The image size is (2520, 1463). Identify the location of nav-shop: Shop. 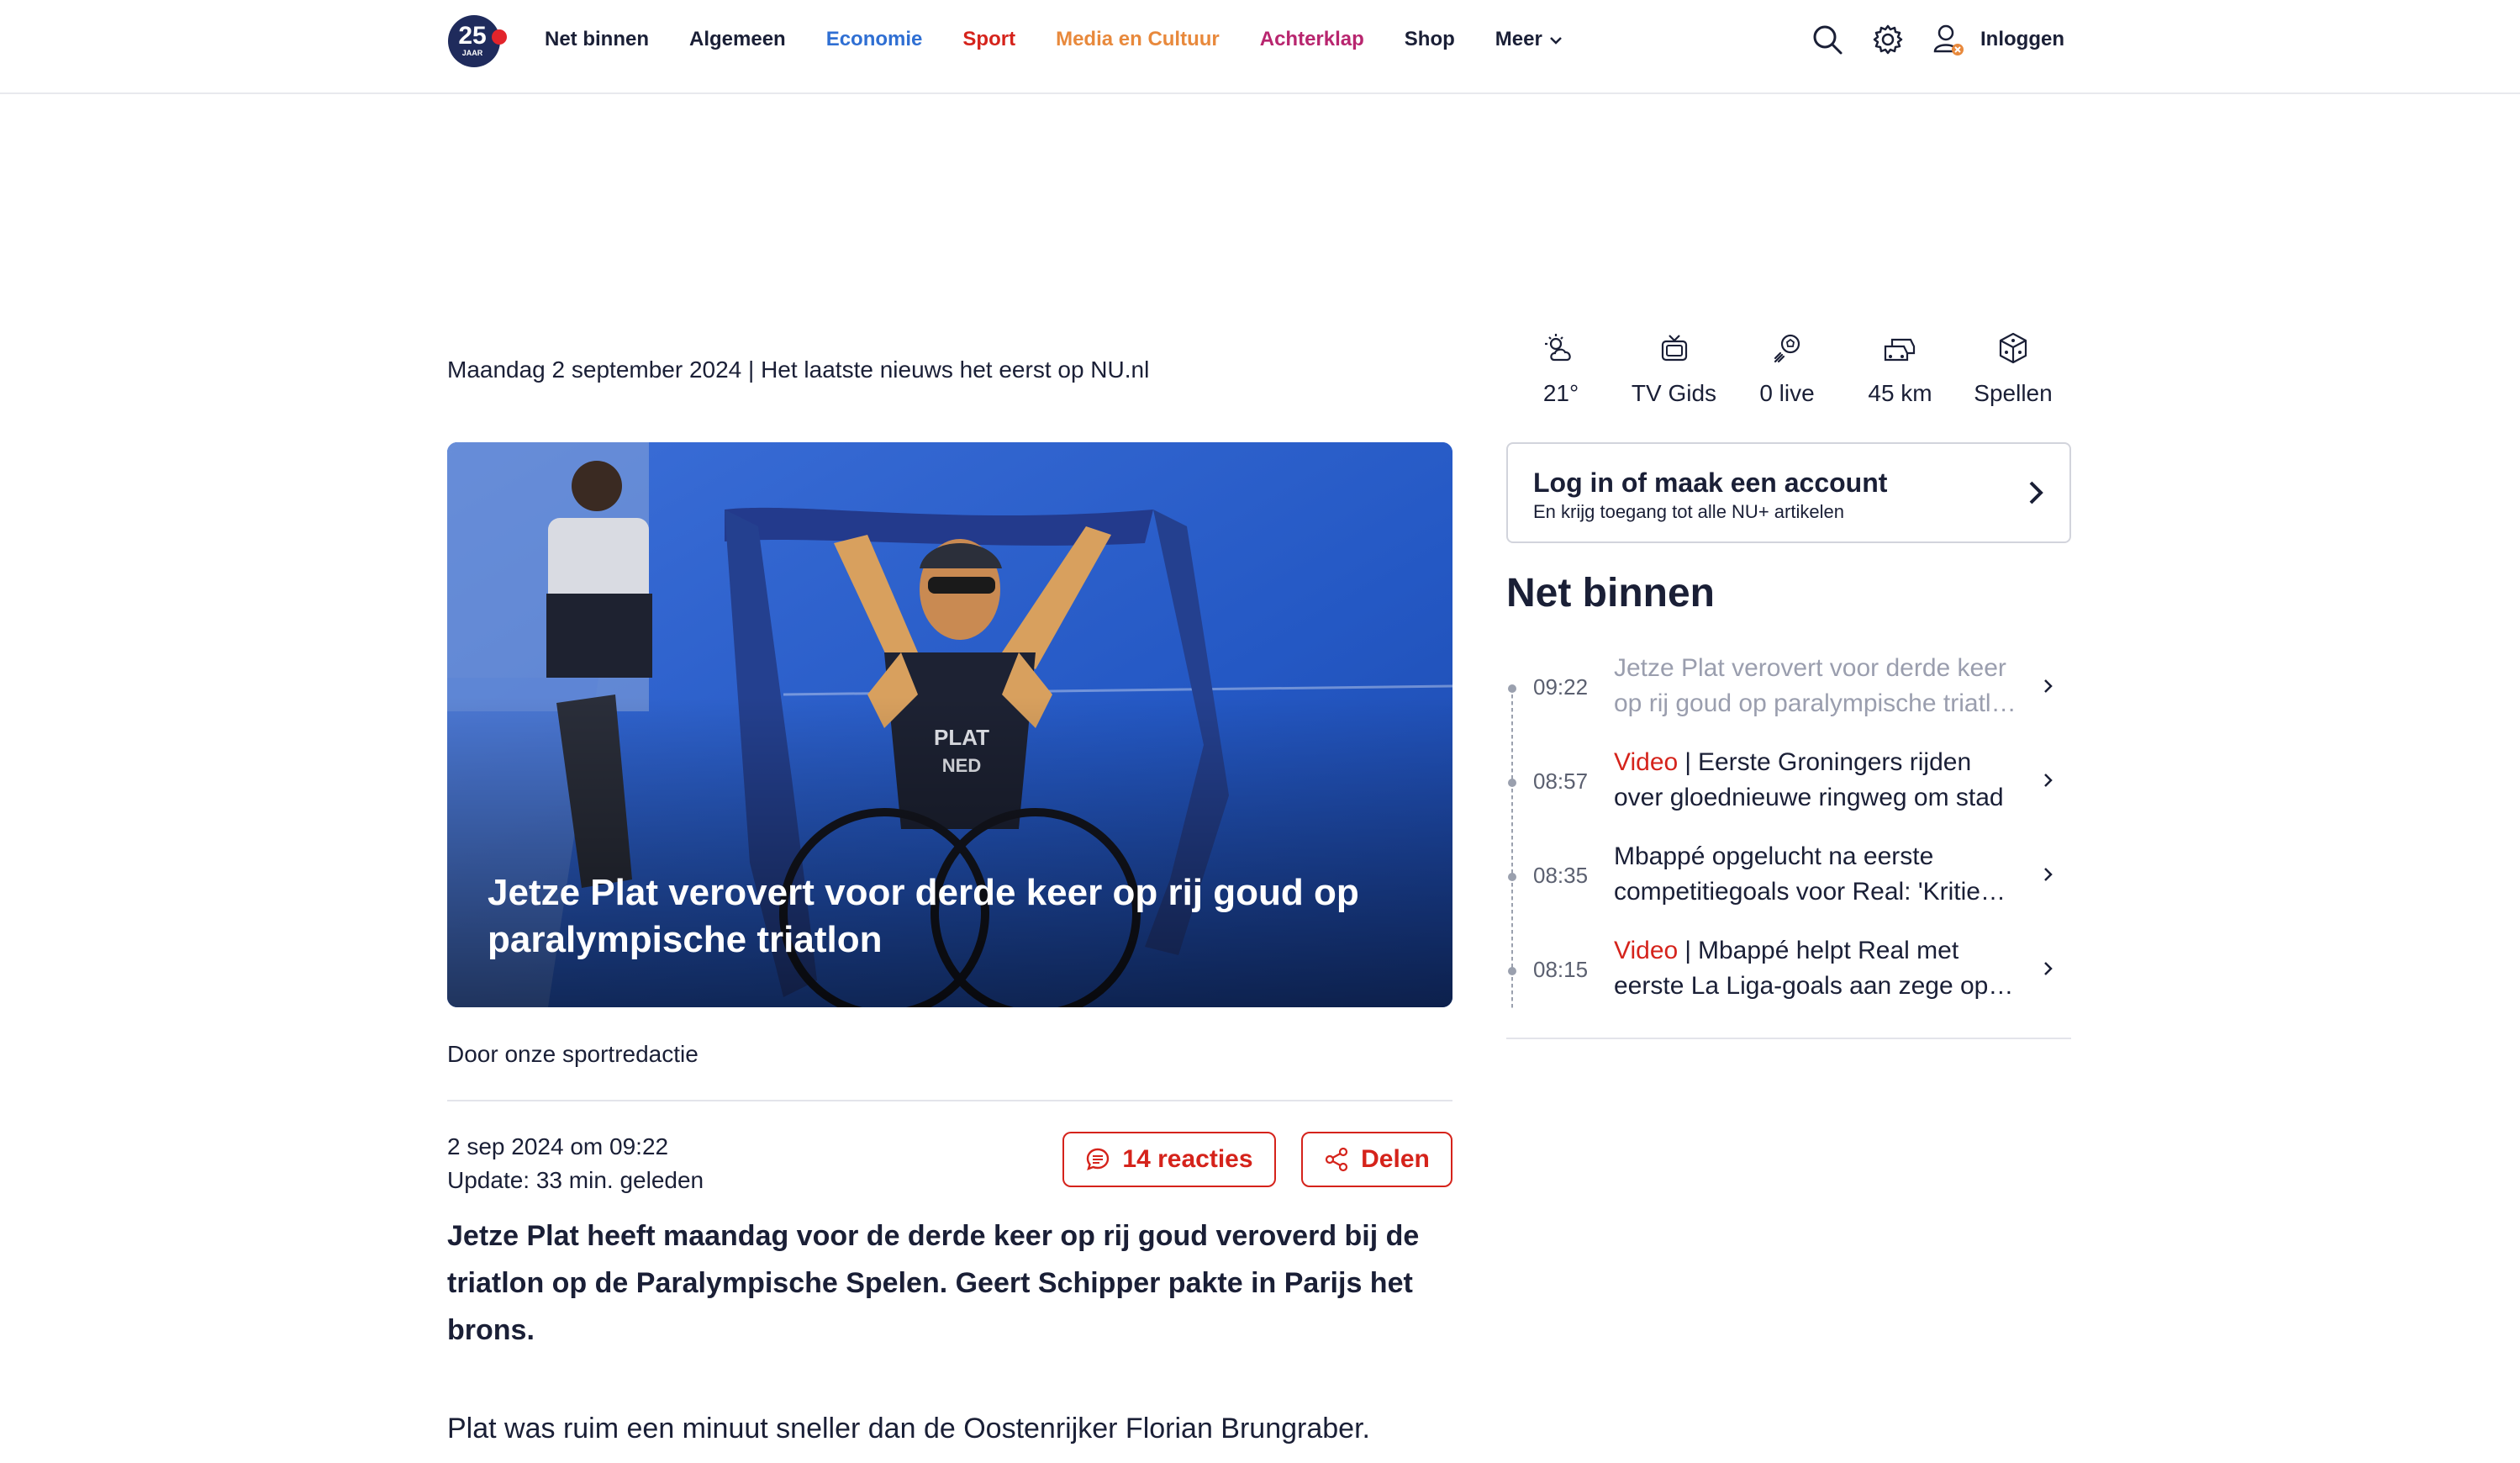
(1430, 39).